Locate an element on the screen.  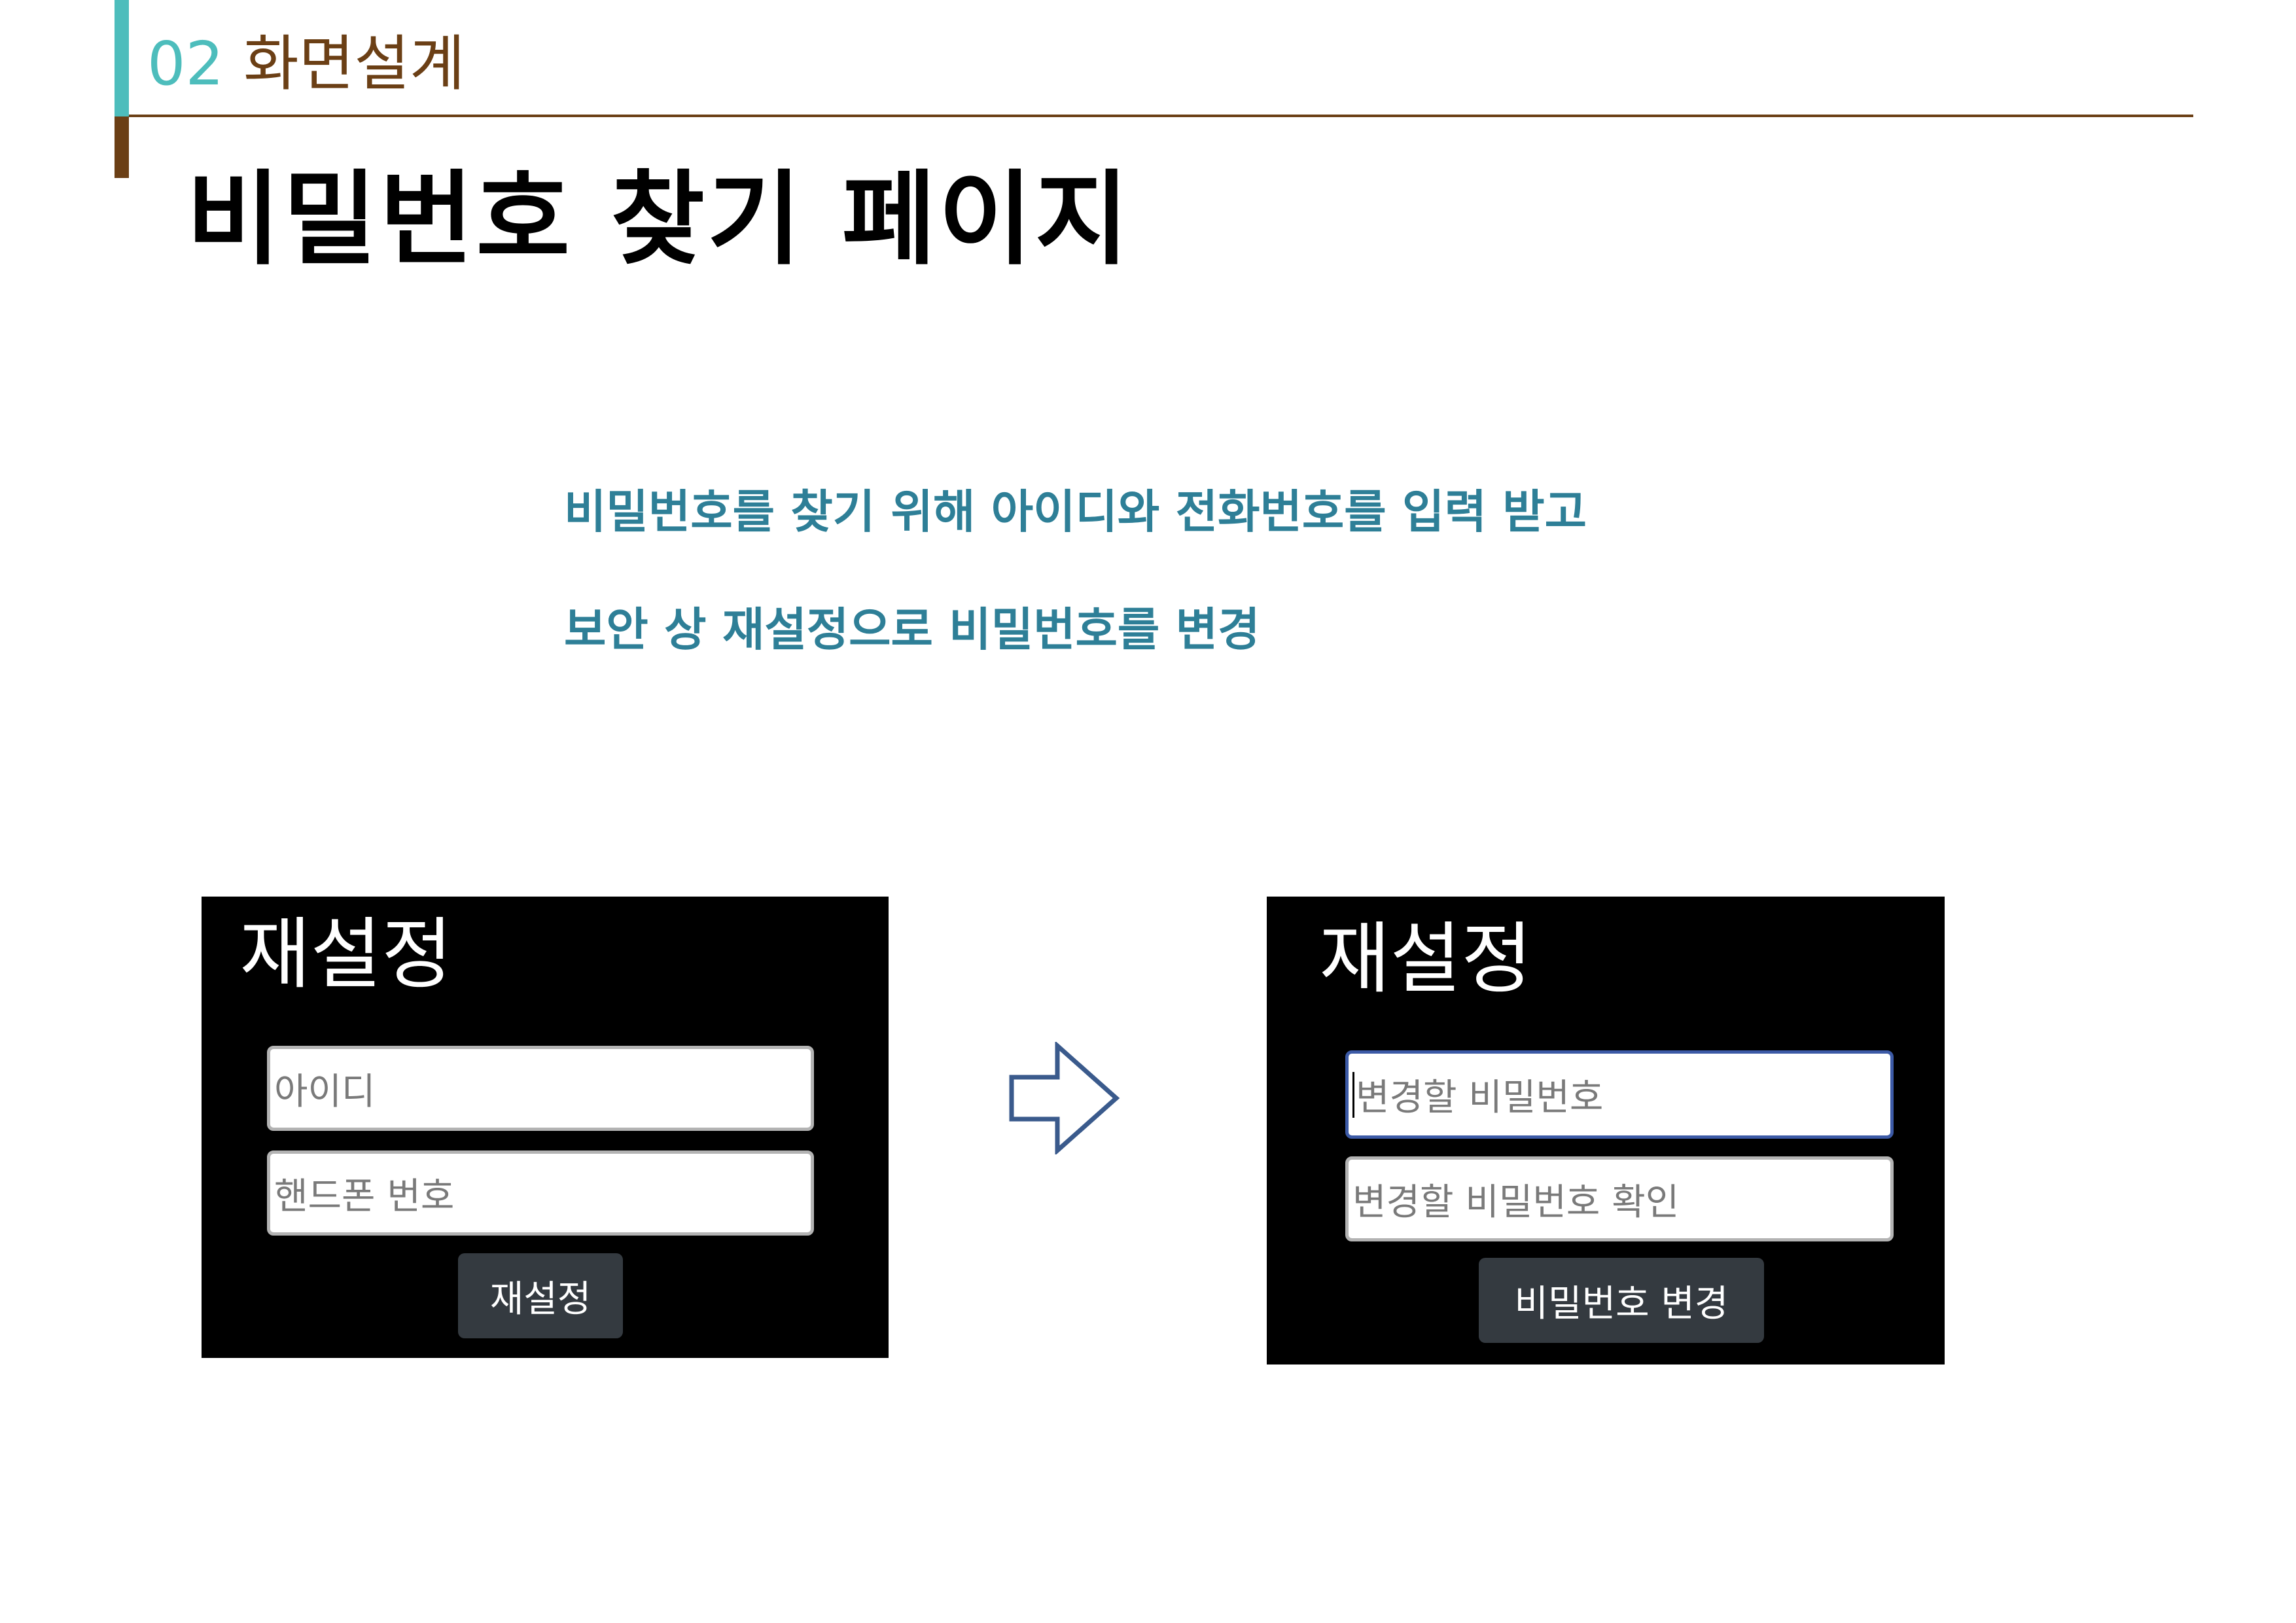
header-accent-bar-teal is located at coordinates (122, 58).